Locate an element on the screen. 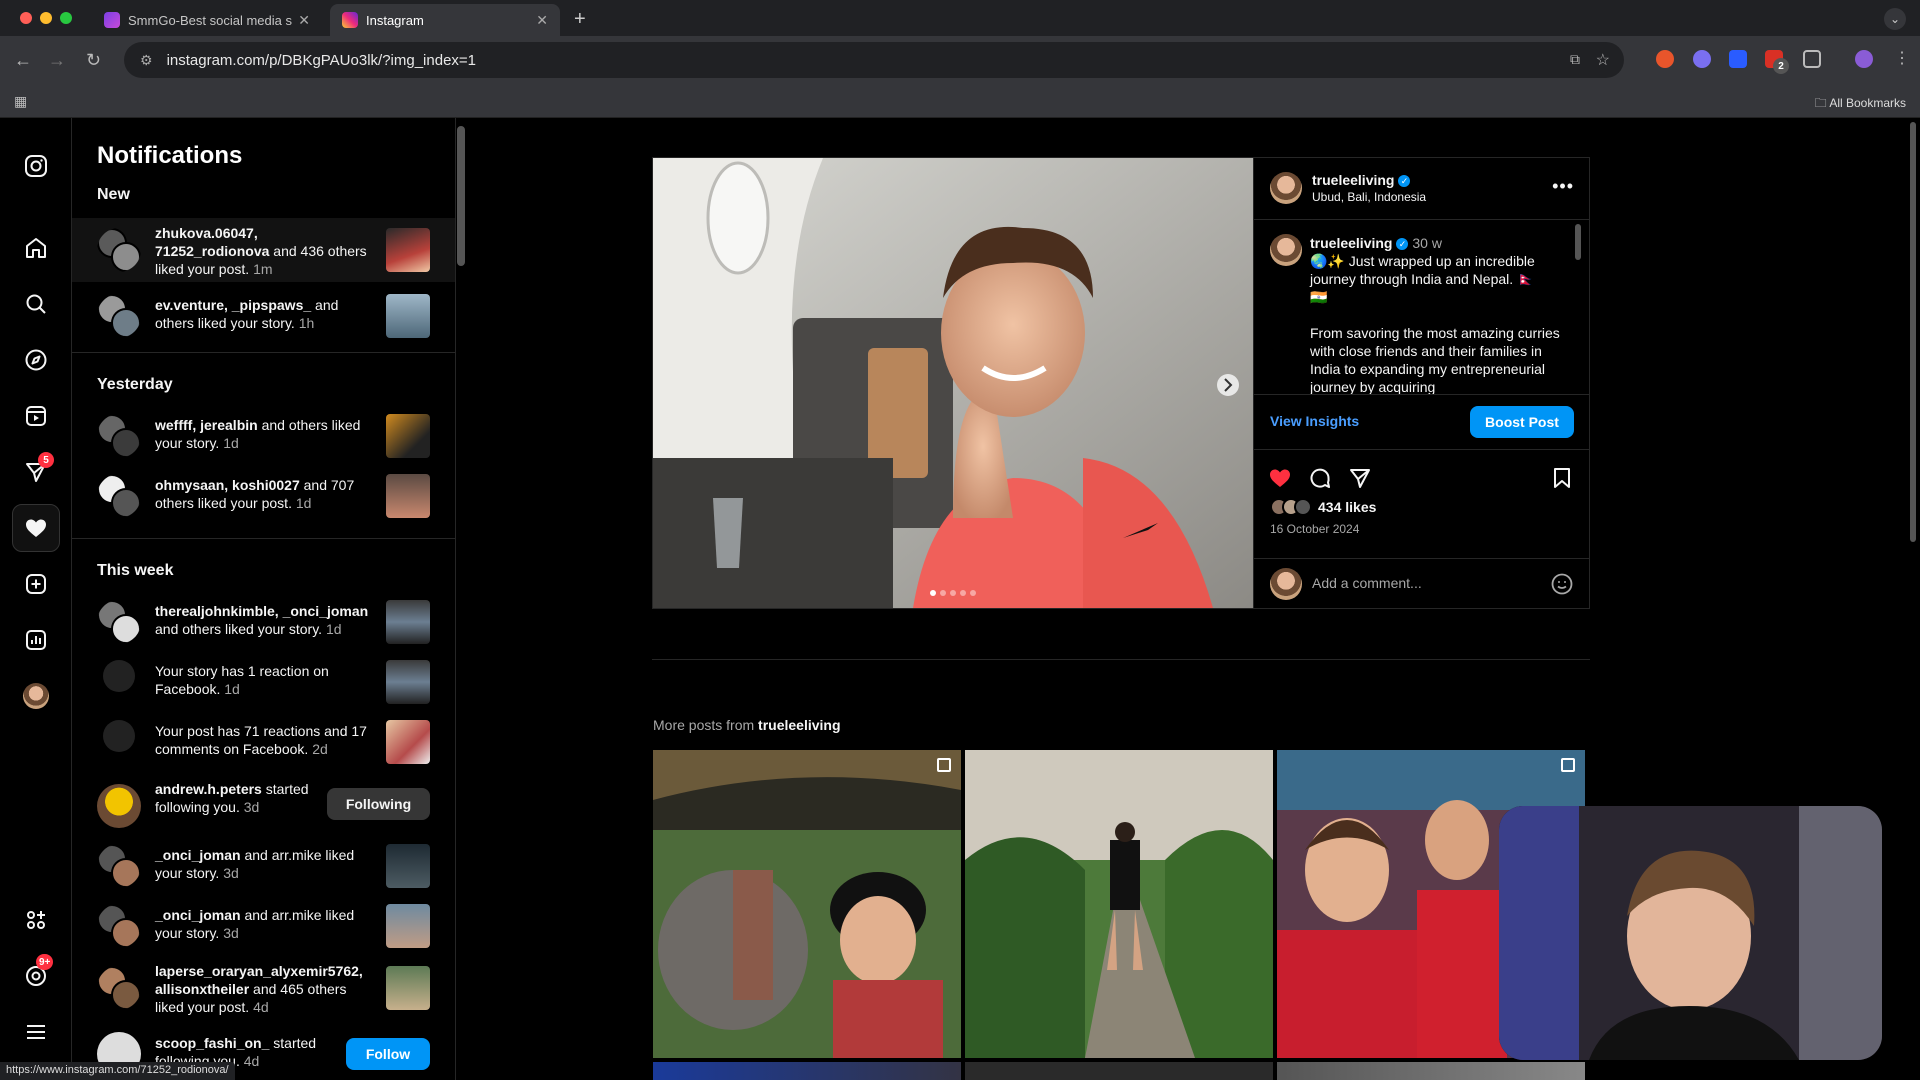  nav-dashboard is located at coordinates (36, 640).